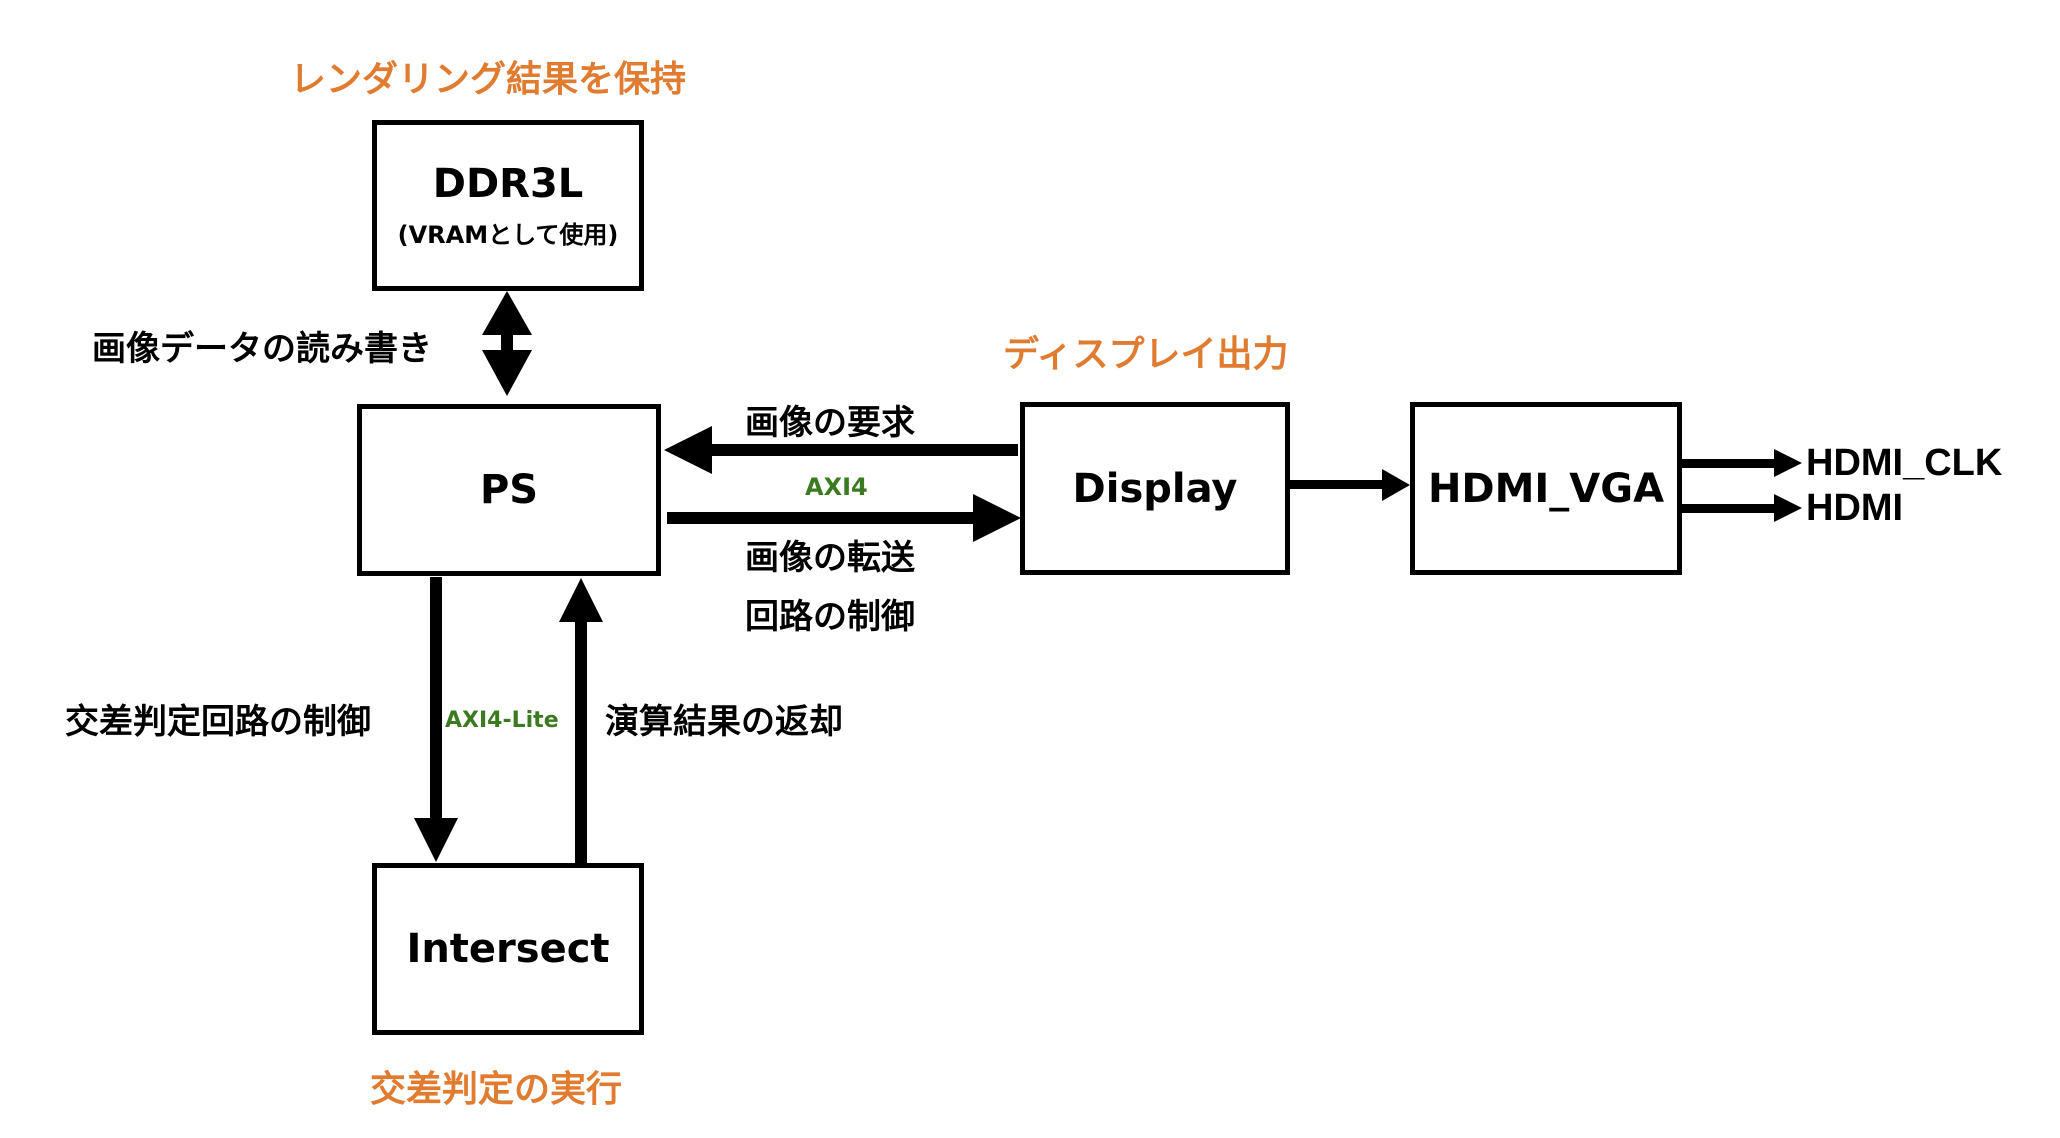  I want to click on ddr-ps-label: 画像データの読み書き, so click(262, 349).